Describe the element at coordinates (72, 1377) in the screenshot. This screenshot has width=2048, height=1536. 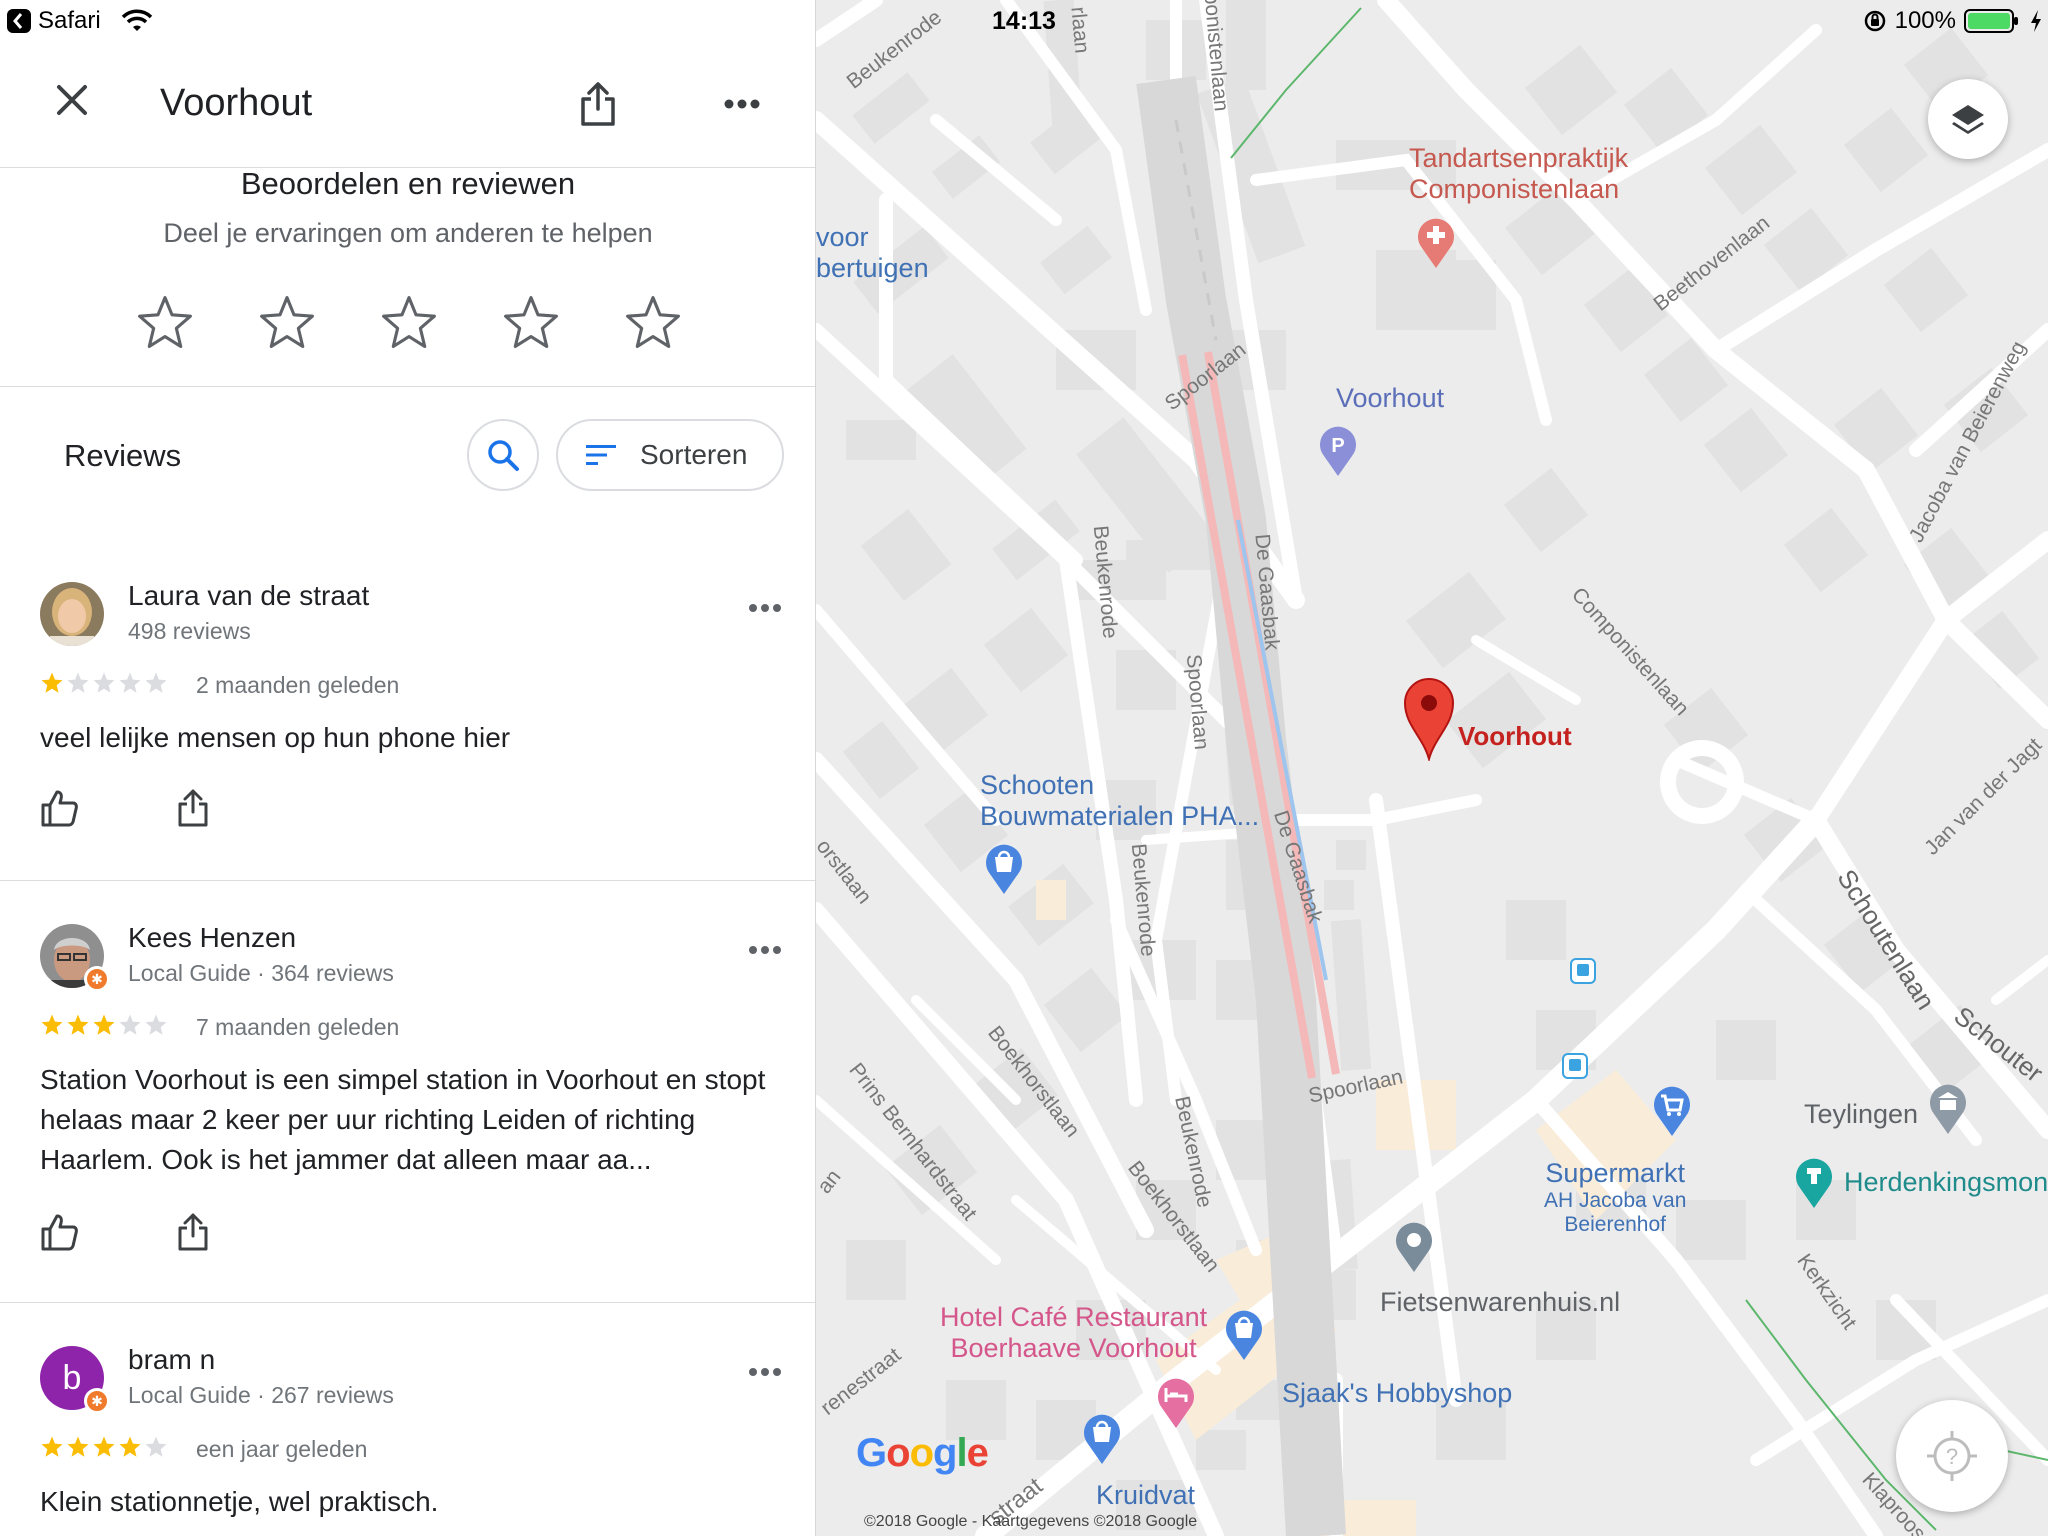
I see `avatar-letter: b` at that location.